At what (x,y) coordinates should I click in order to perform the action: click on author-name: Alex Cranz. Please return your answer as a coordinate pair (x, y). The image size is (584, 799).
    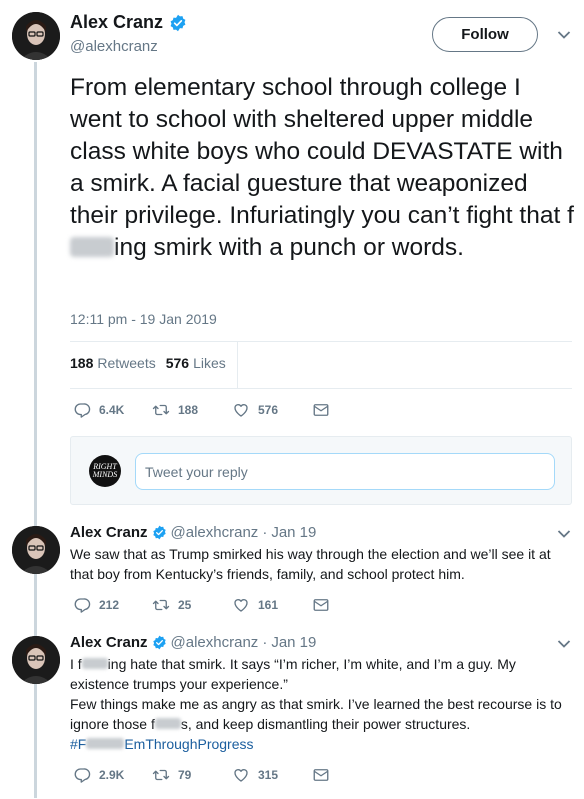
    Looking at the image, I should click on (128, 22).